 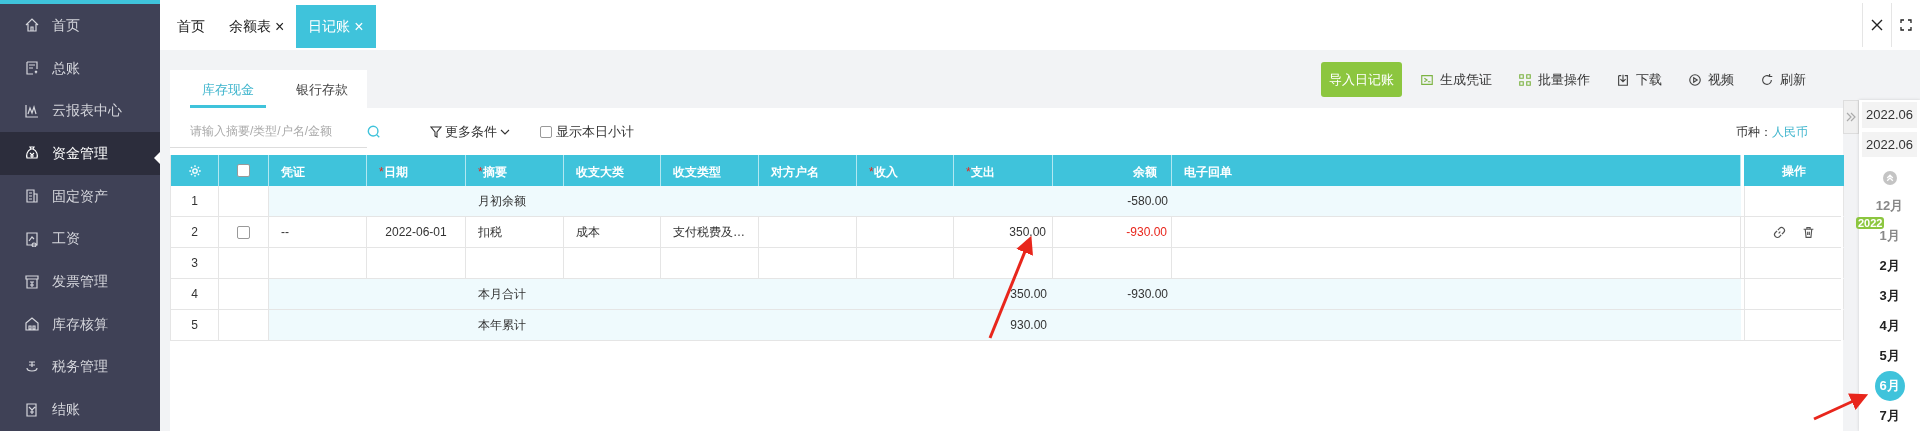 I want to click on currency-label: 币种：, so click(x=1754, y=132).